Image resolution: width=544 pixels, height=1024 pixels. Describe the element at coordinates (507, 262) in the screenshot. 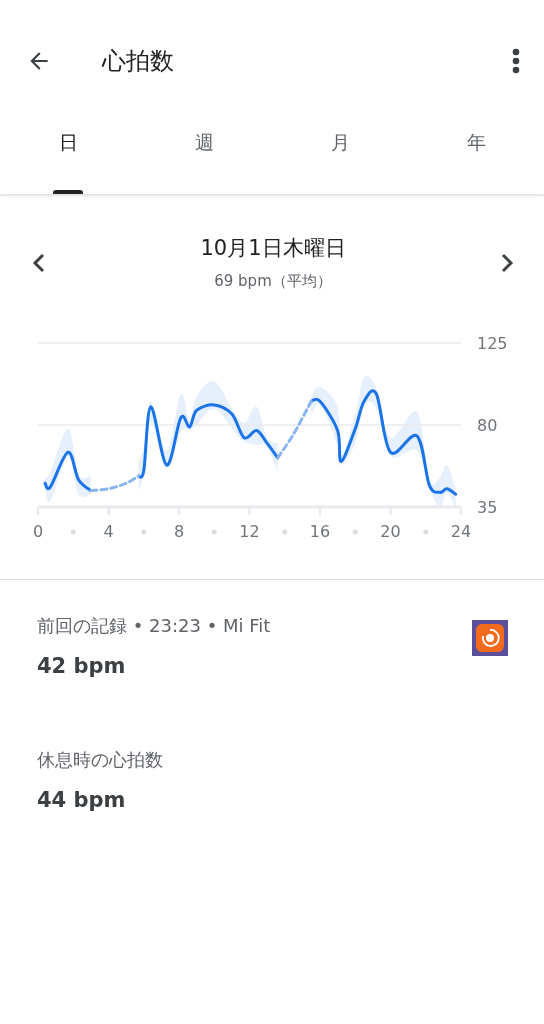

I see `chevron-right-icon` at that location.